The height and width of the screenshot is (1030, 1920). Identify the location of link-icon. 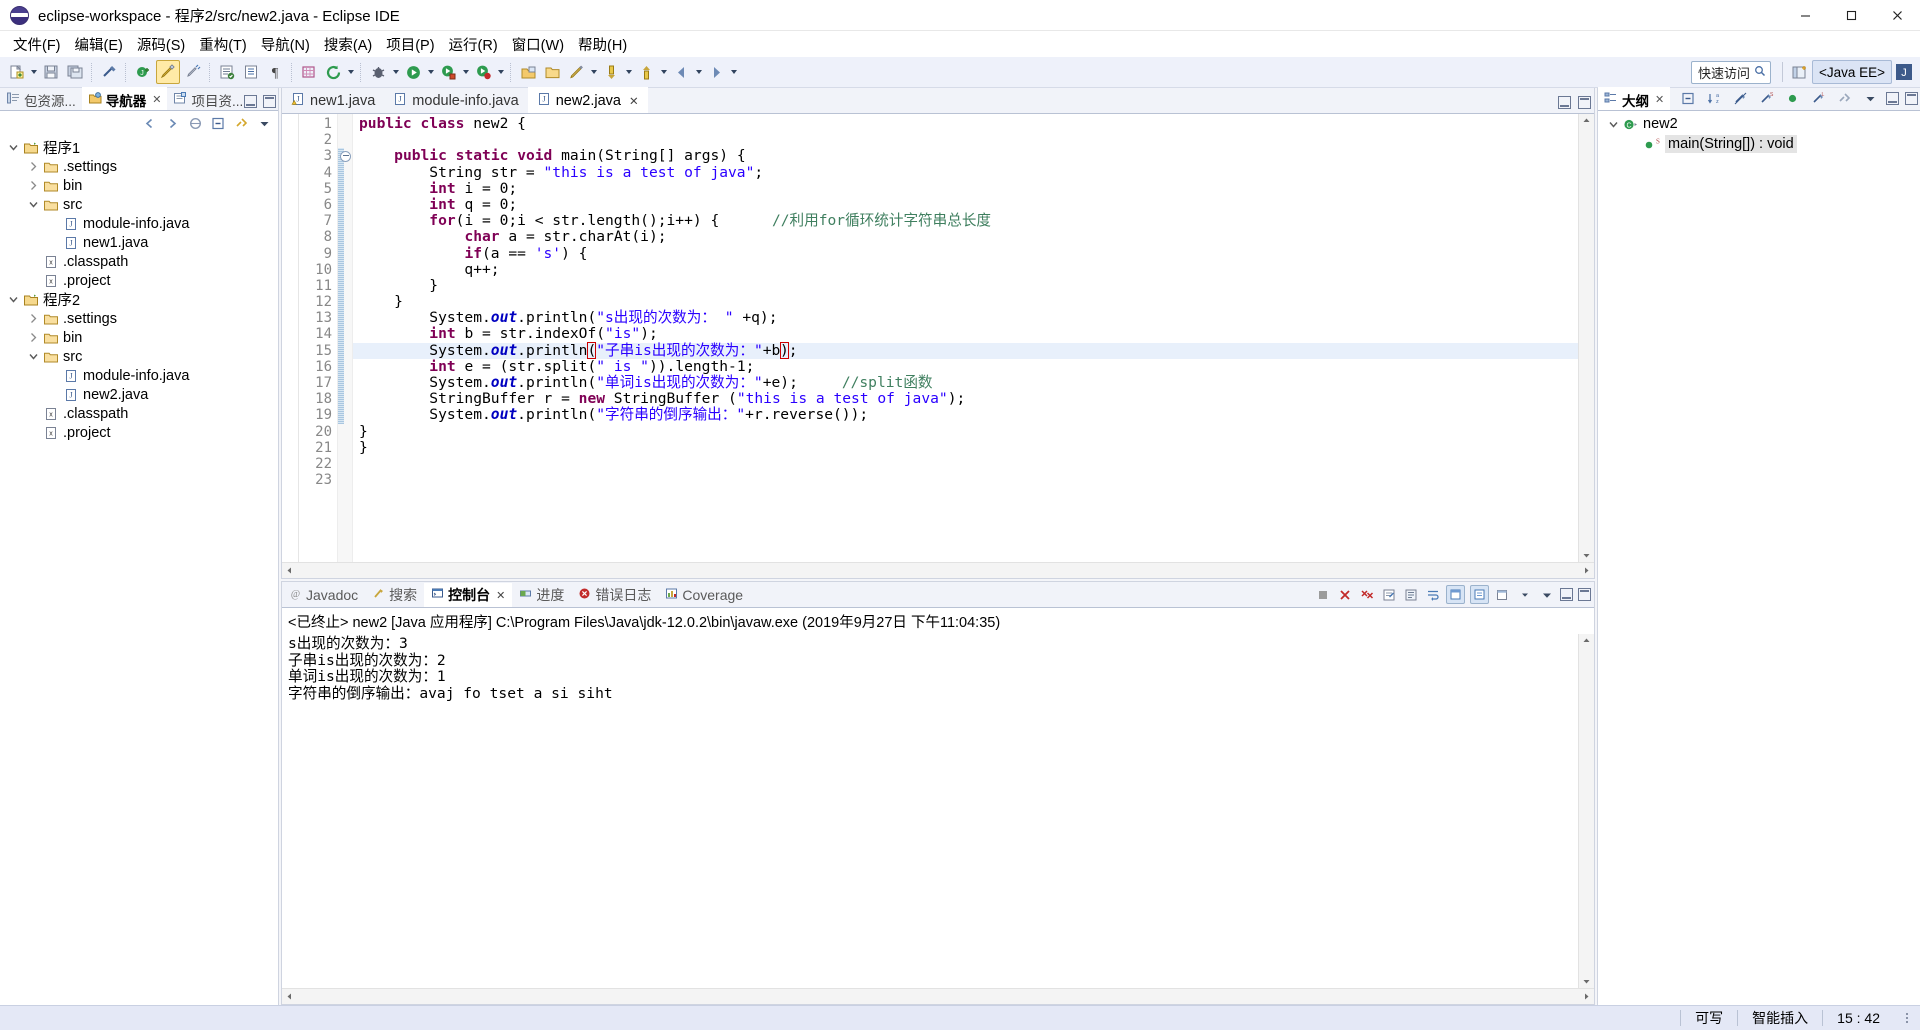
(1844, 98).